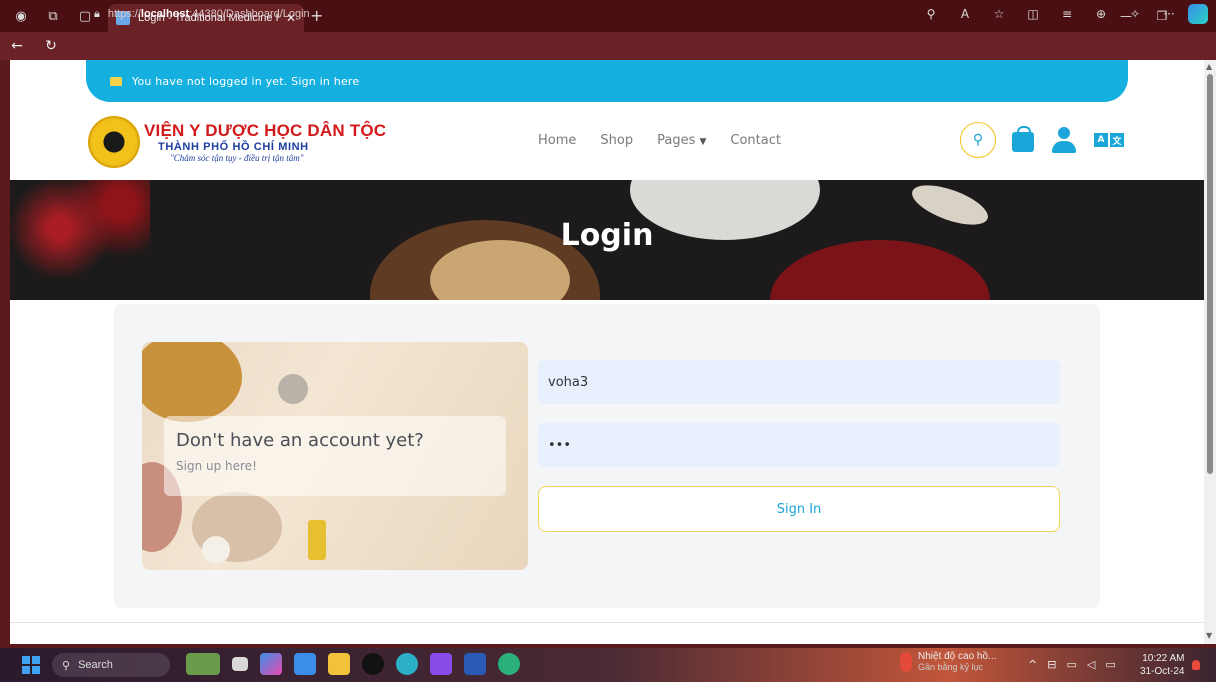  I want to click on favorites-icon: ≡, so click(1067, 14).